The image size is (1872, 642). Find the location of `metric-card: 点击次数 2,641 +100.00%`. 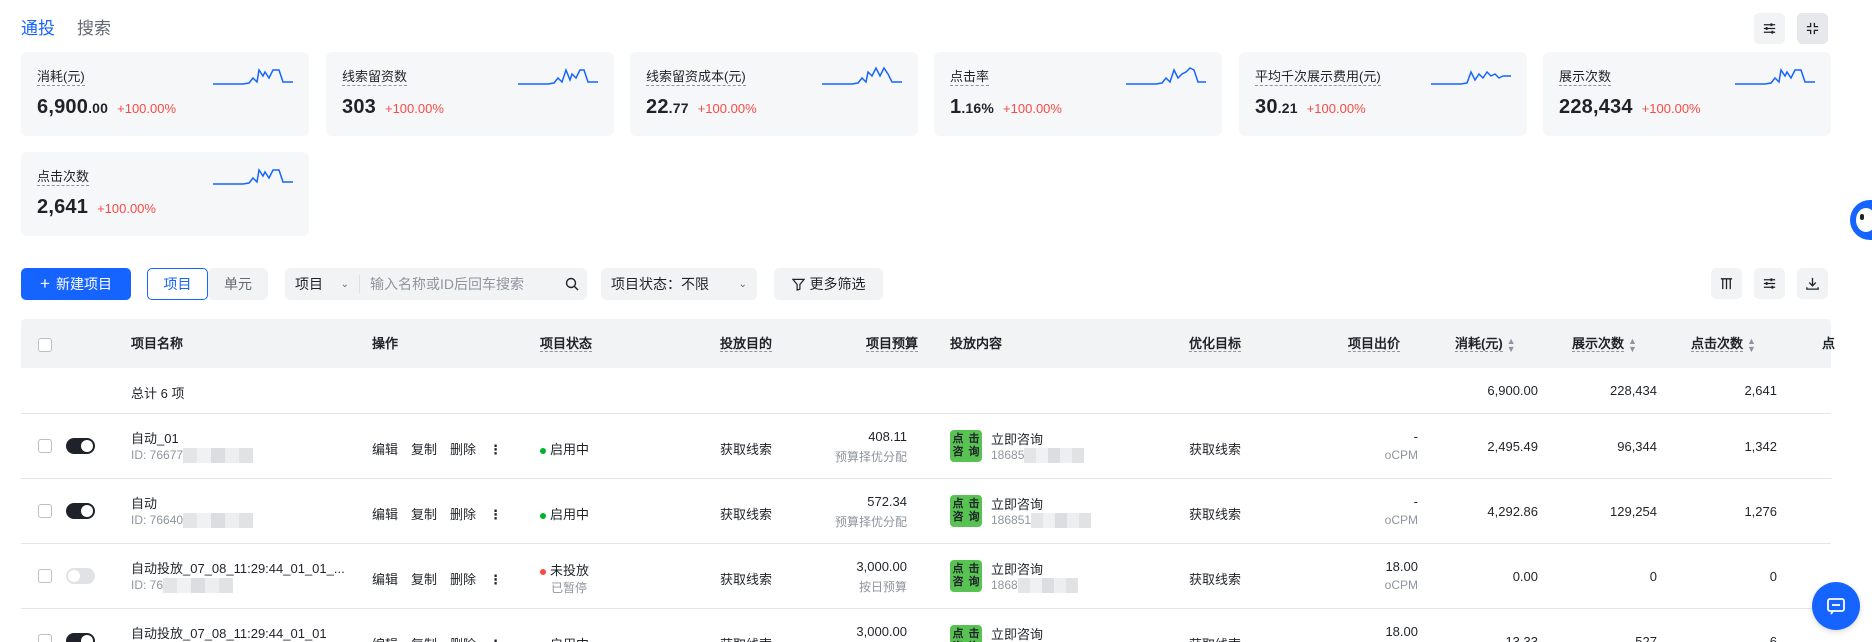

metric-card: 点击次数 2,641 +100.00% is located at coordinates (165, 194).